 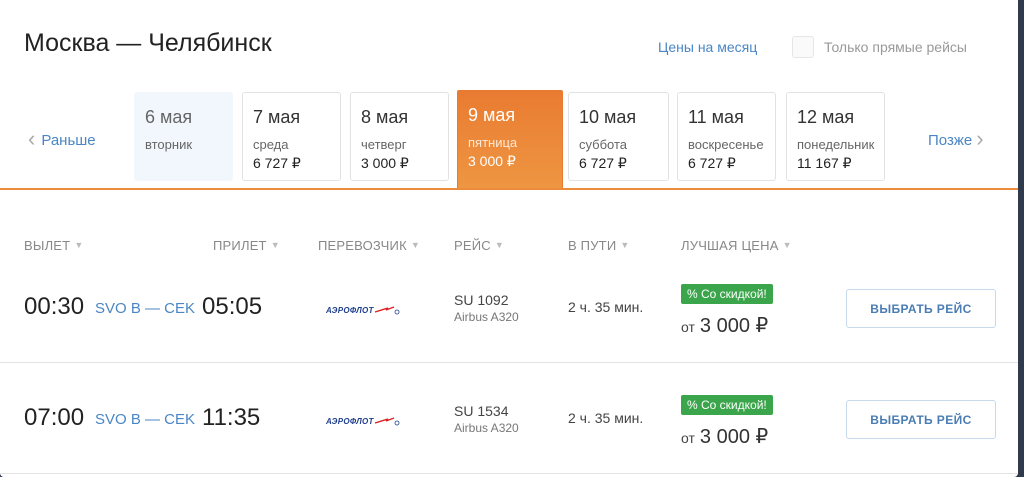 I want to click on date-tab-date: 10 мая, so click(x=608, y=117).